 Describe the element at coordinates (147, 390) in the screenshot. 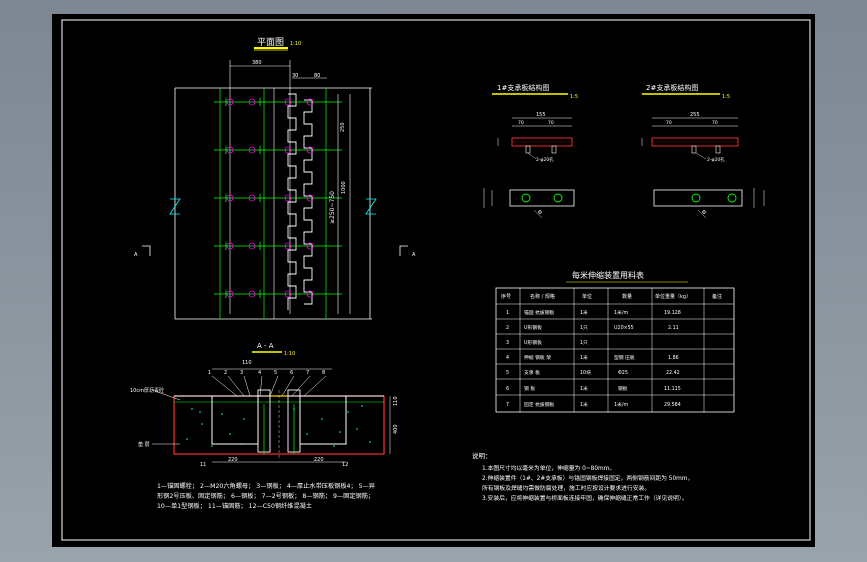

I see `section-left-label: 10cm厚沥青砼` at that location.